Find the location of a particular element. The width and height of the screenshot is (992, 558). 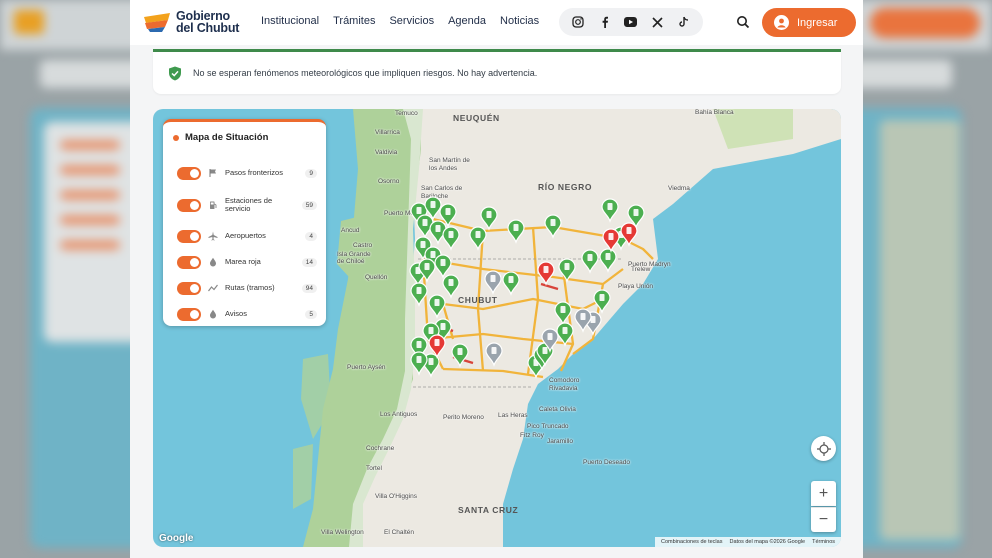

legend-item-rutas: Rutas (tramos) 94 is located at coordinates (247, 288).